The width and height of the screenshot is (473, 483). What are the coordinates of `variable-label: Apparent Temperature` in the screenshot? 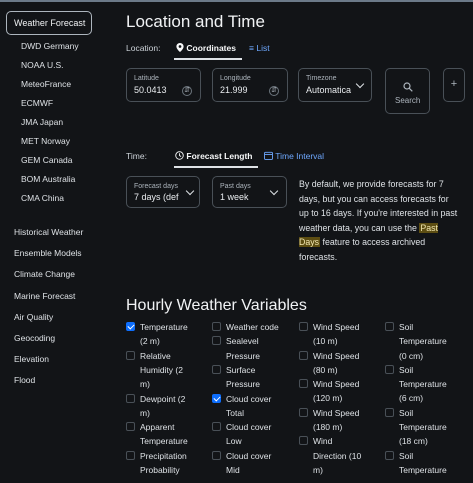 It's located at (164, 434).